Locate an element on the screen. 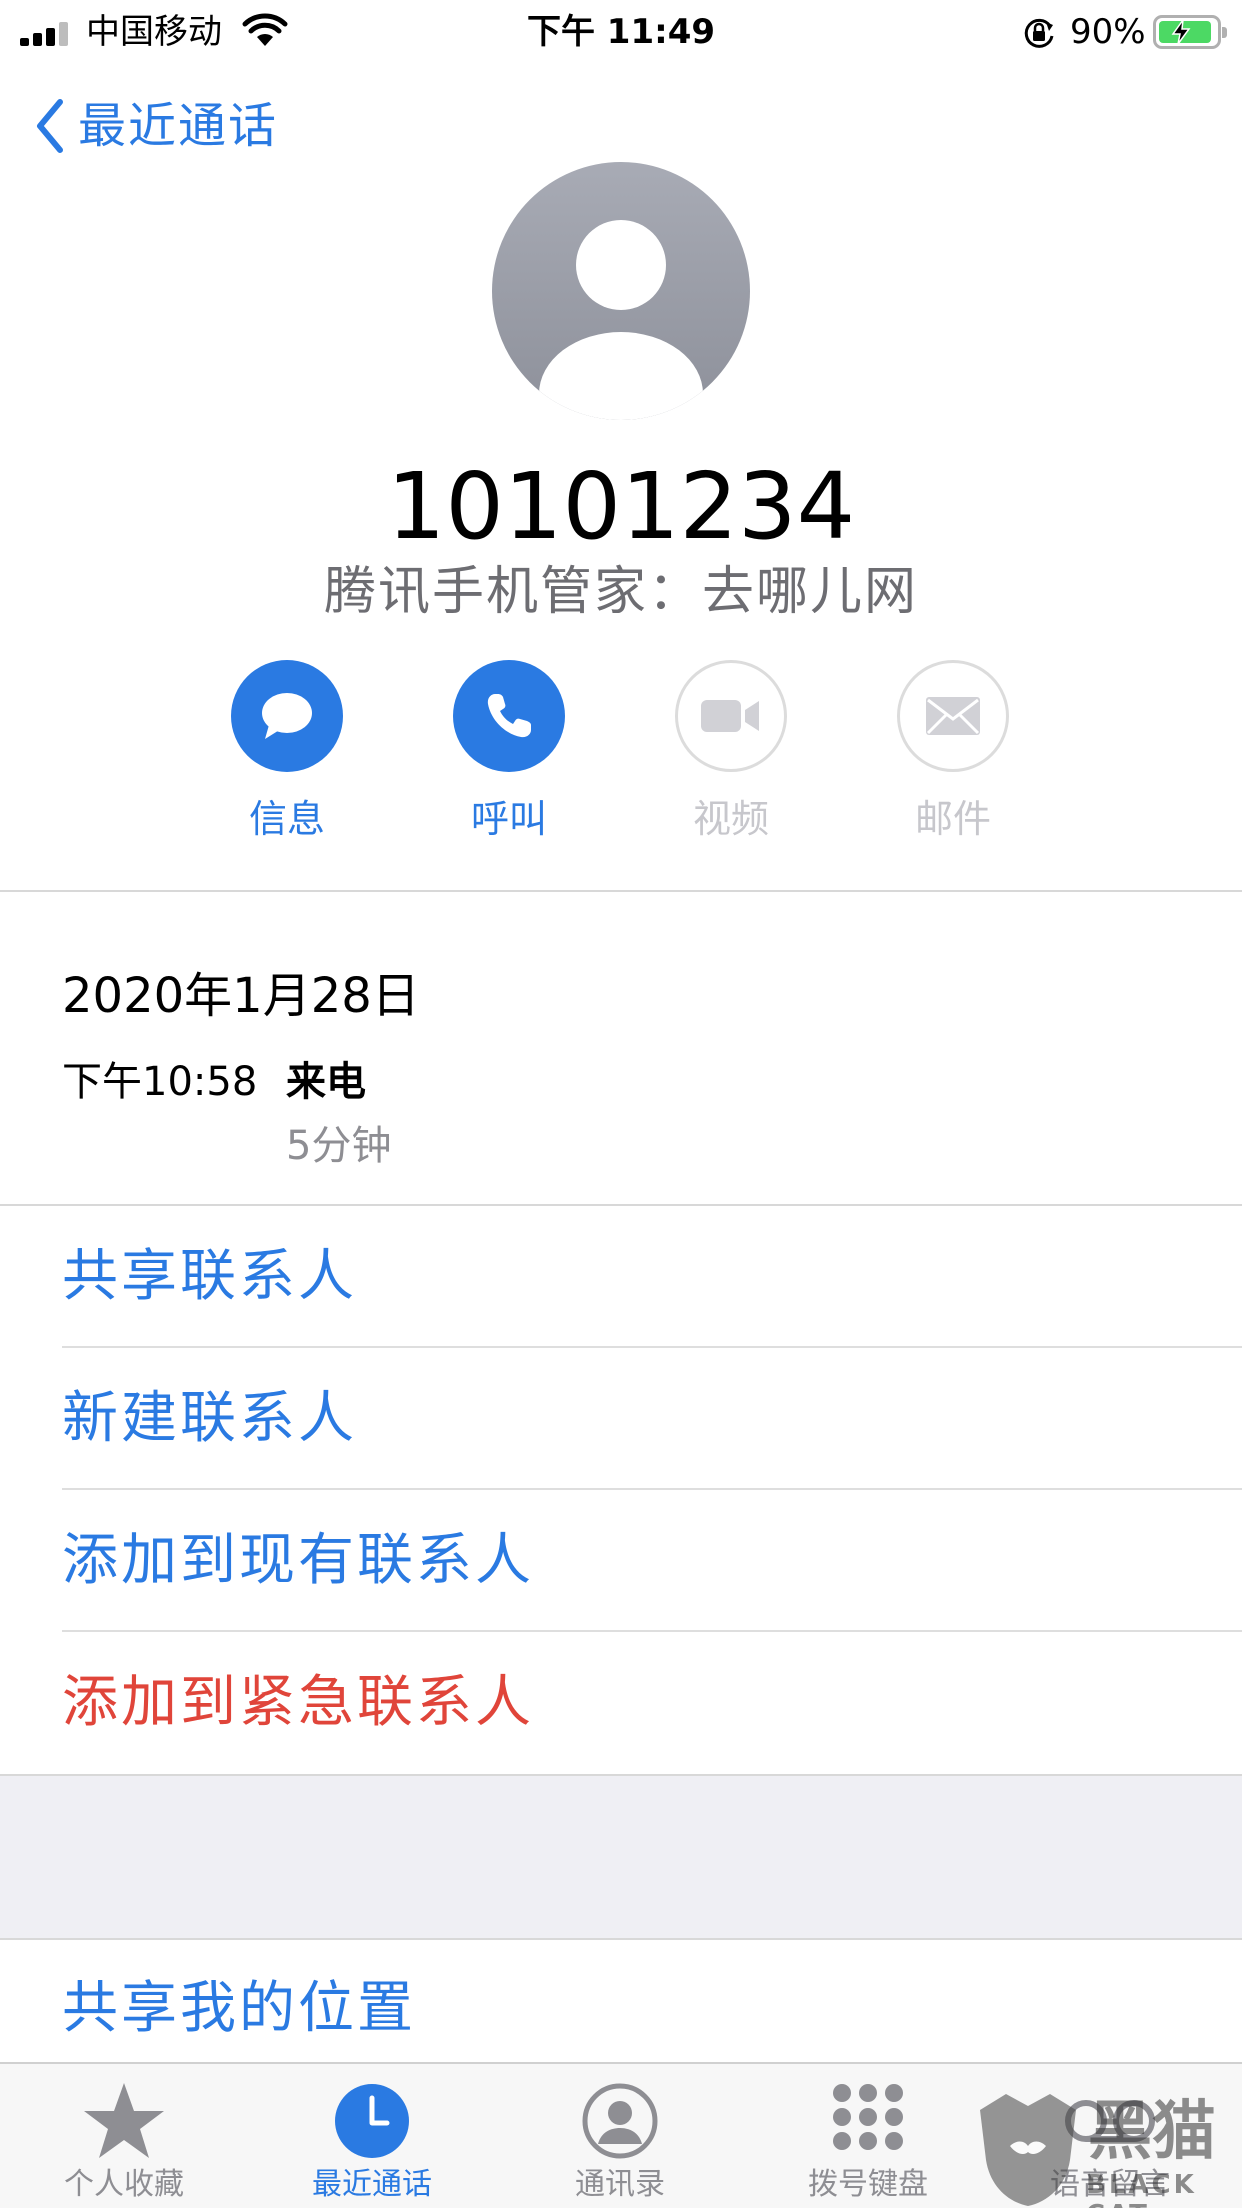 The width and height of the screenshot is (1242, 2208). phone-icon is located at coordinates (509, 716).